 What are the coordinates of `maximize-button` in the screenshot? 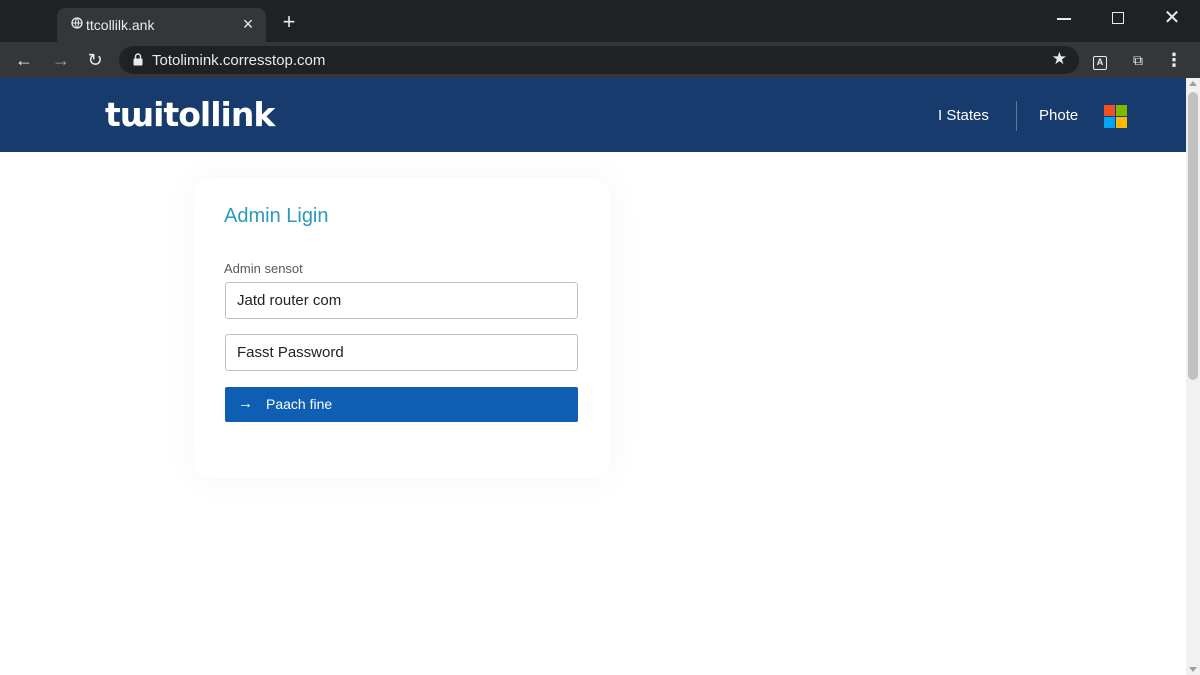 It's located at (1118, 18).